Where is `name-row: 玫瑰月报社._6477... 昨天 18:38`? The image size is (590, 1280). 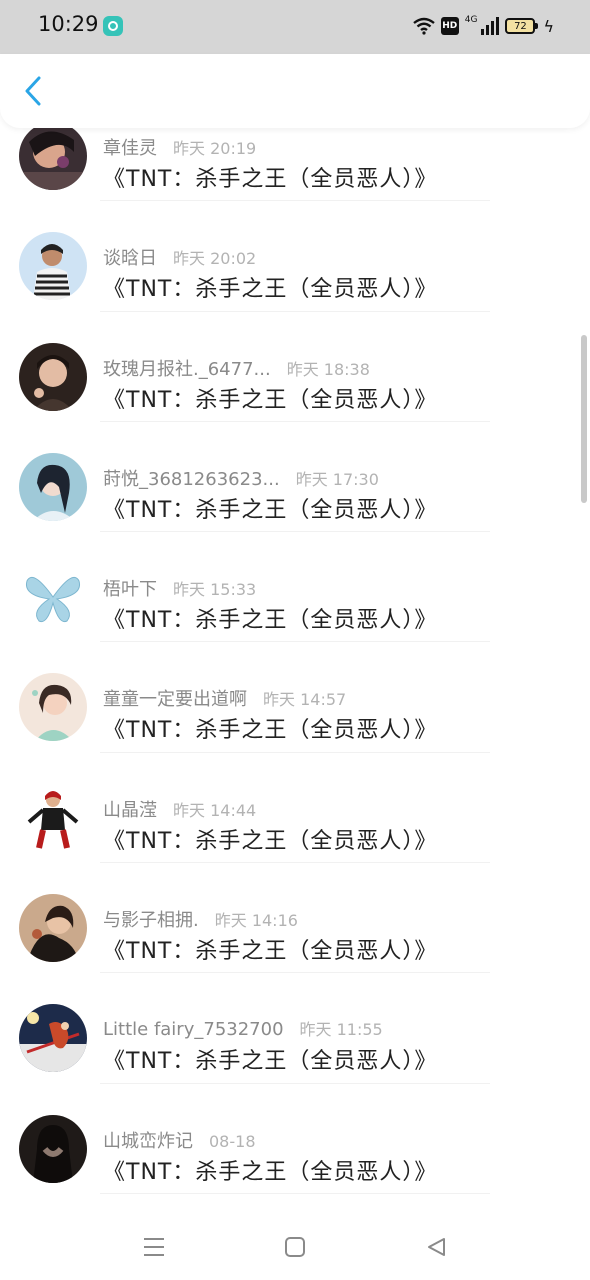 name-row: 玫瑰月报社._6477... 昨天 18:38 is located at coordinates (236, 368).